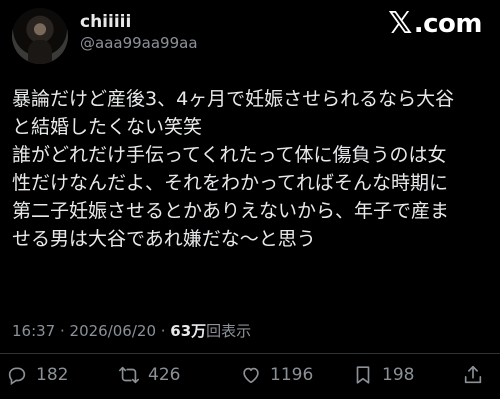  What do you see at coordinates (251, 375) in the screenshot?
I see `like-icon` at bounding box center [251, 375].